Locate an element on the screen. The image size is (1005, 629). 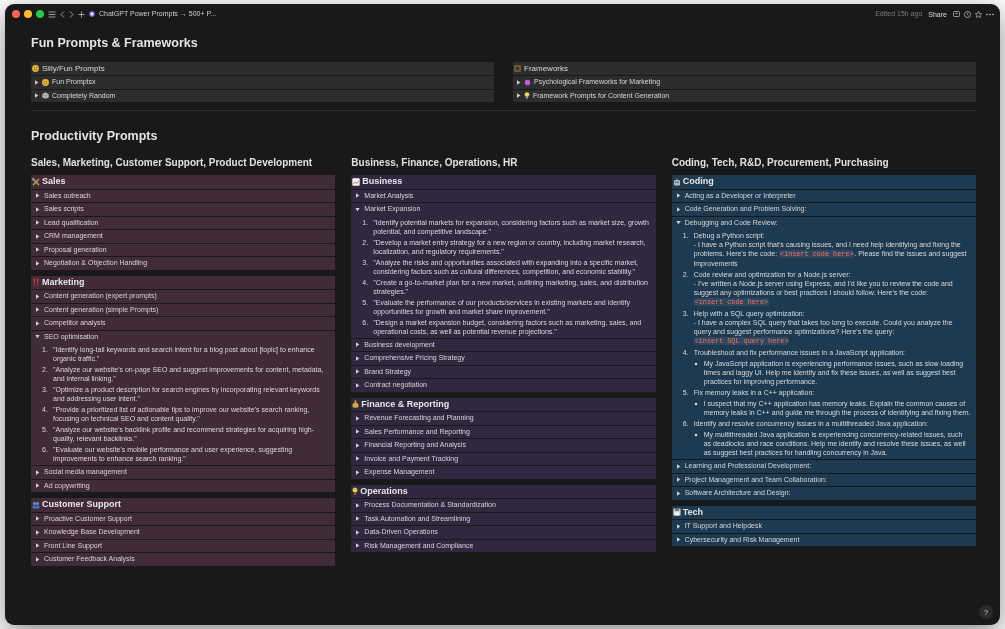
column-heading: Business, Finance, Operations, HR is located at coordinates (435, 163).